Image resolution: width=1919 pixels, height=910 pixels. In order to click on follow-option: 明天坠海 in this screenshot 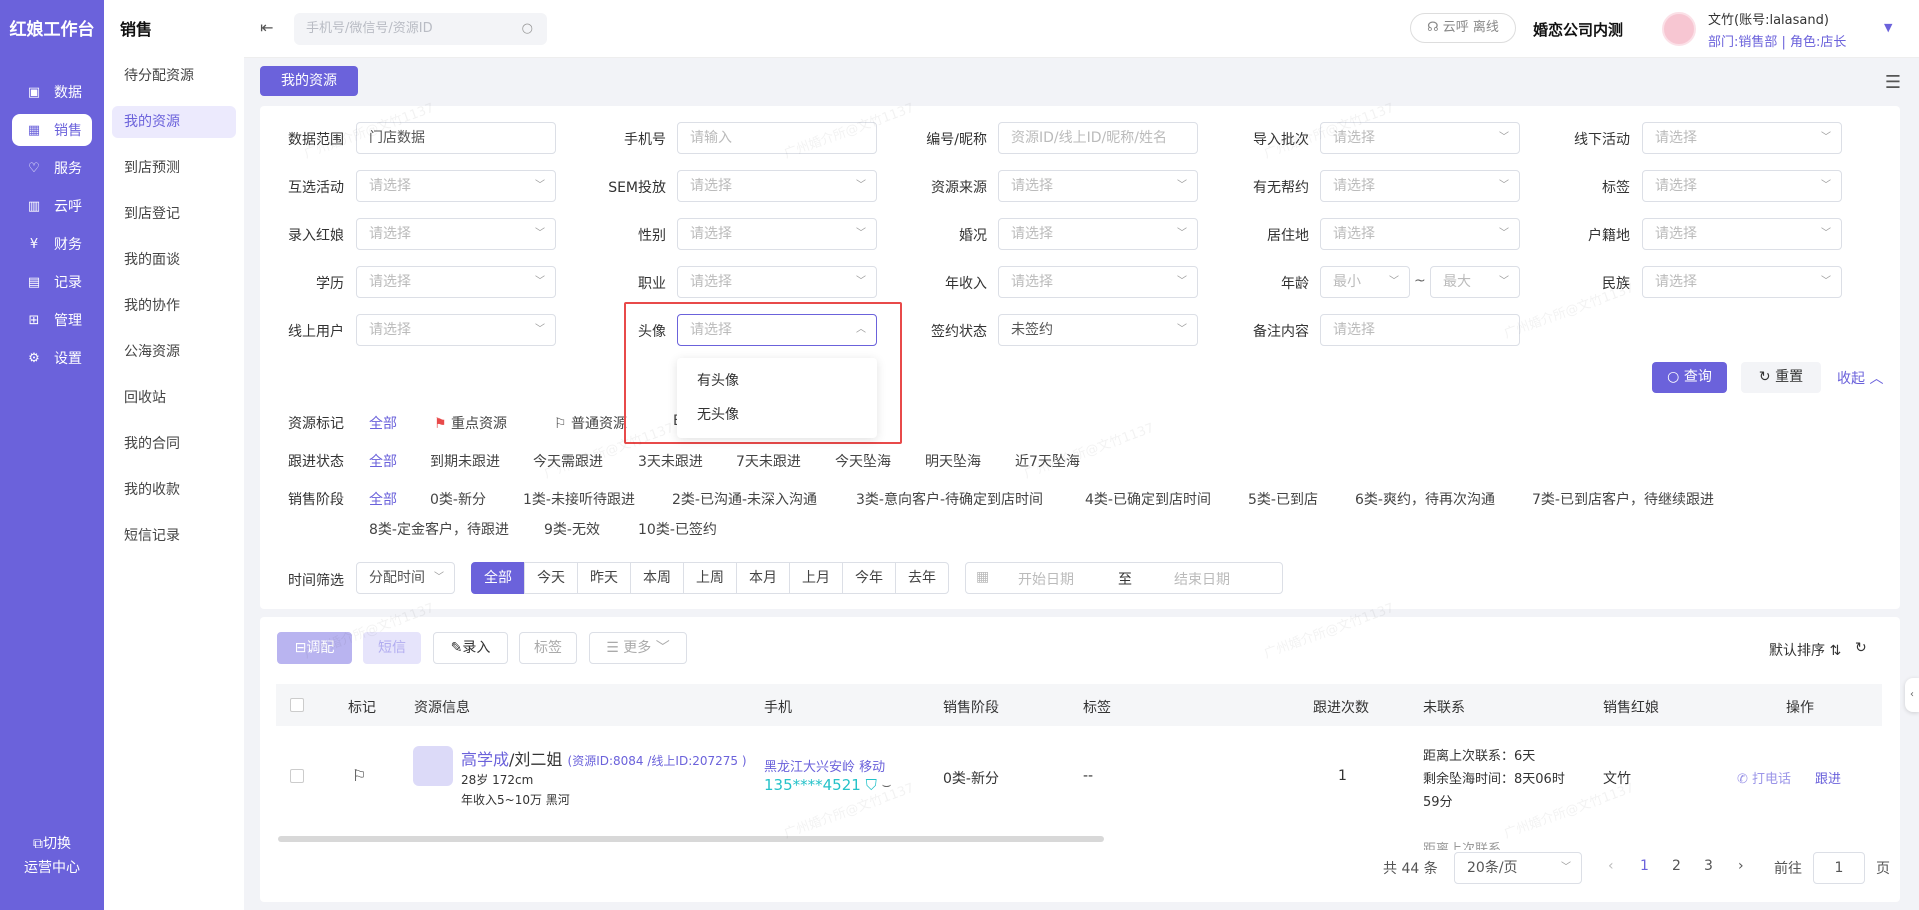, I will do `click(953, 461)`.